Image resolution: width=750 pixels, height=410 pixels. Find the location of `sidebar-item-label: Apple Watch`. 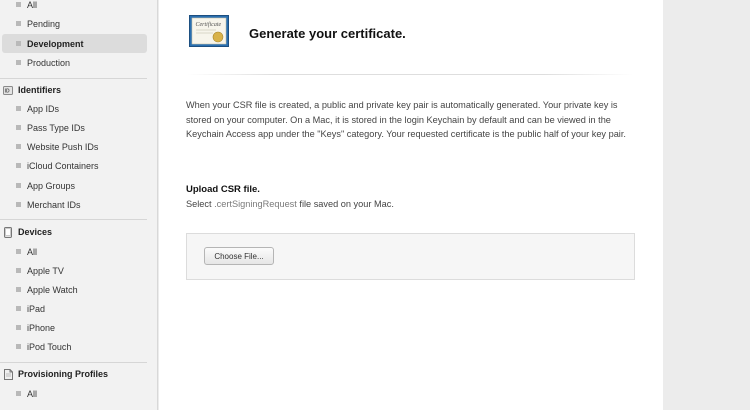

sidebar-item-label: Apple Watch is located at coordinates (52, 289).